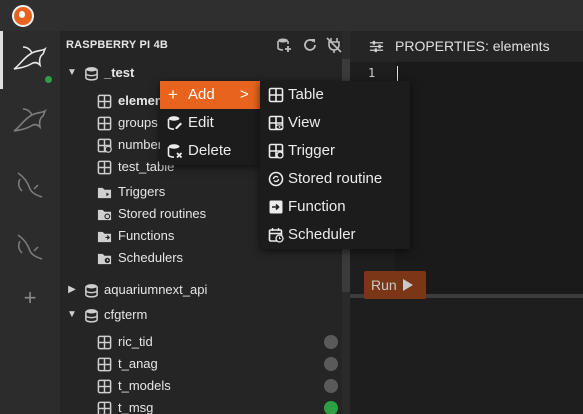  I want to click on connection-raspberry-pi, so click(30, 60).